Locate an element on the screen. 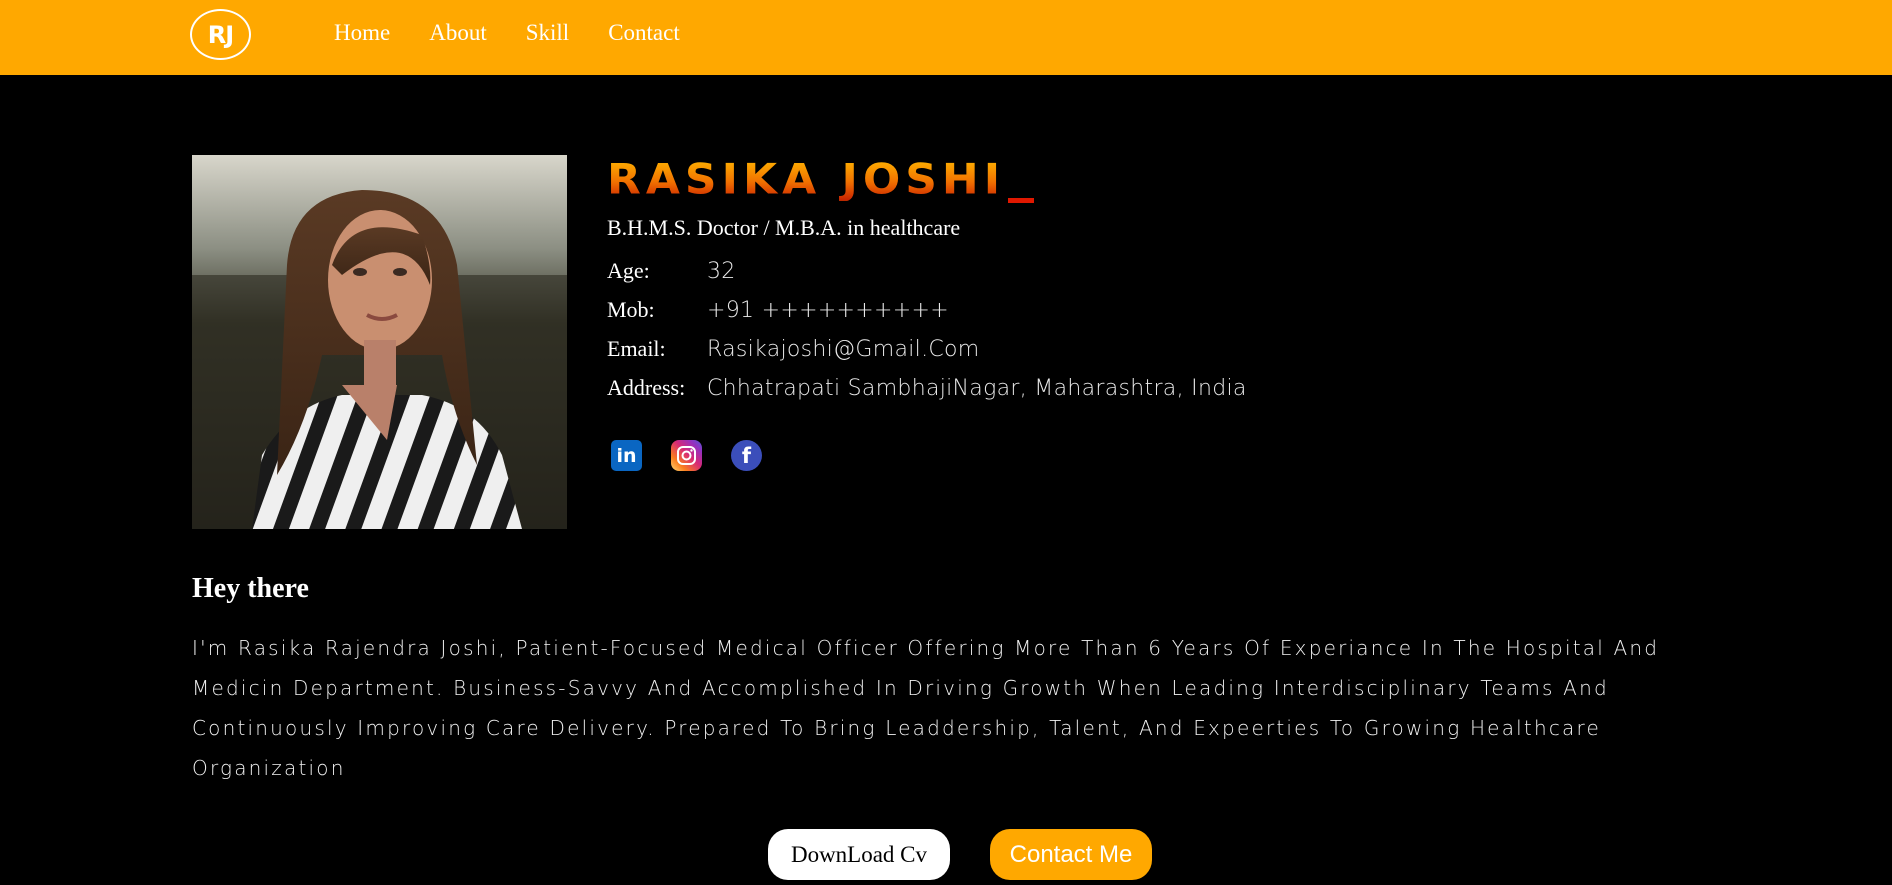 The height and width of the screenshot is (885, 1892). info-value-age: 32 is located at coordinates (721, 271).